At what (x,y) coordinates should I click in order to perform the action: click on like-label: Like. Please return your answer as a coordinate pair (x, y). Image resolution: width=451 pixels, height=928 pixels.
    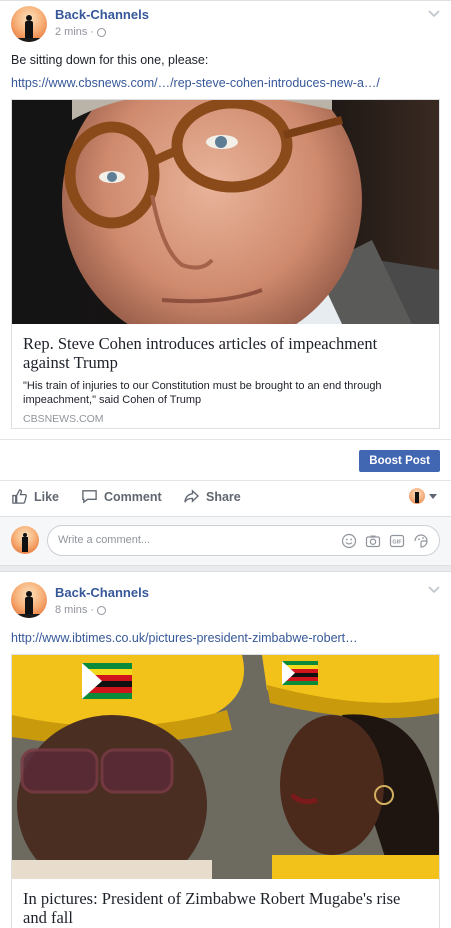
    Looking at the image, I should click on (47, 496).